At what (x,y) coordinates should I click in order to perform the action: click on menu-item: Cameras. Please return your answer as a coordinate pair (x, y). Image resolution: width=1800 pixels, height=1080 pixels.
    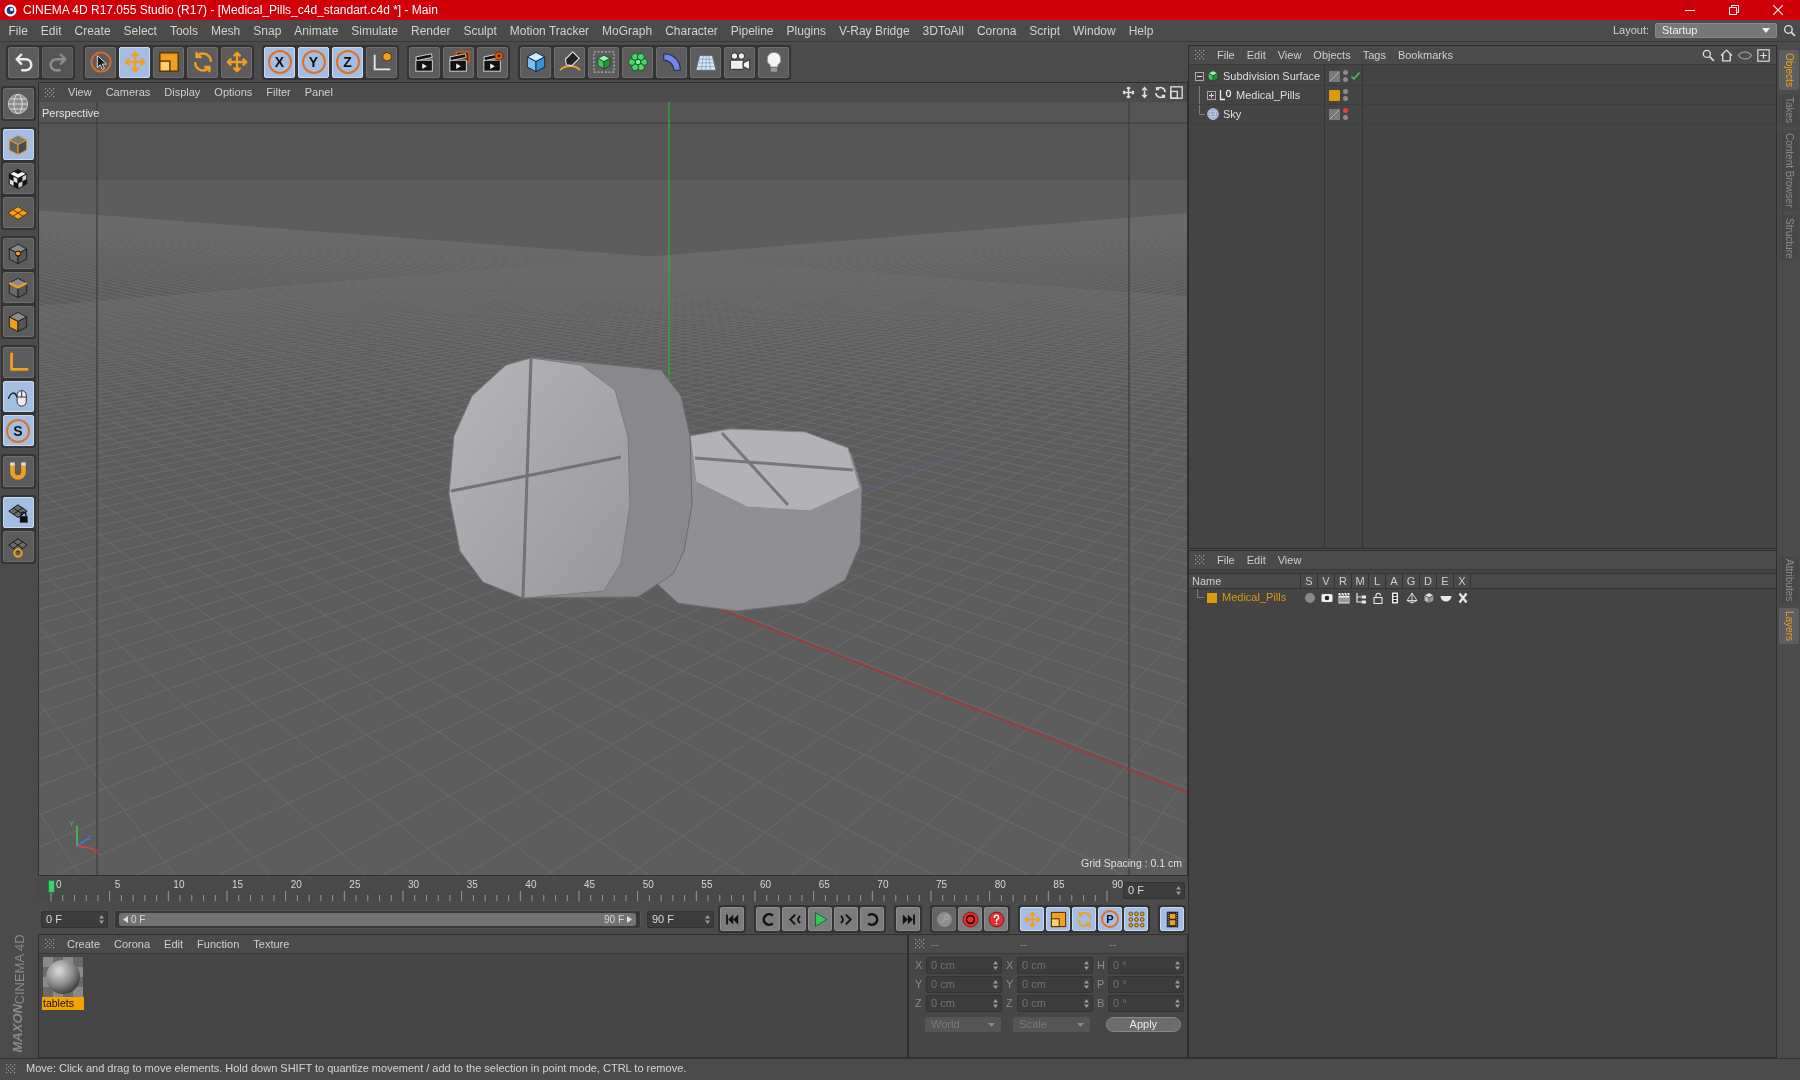
    Looking at the image, I should click on (128, 92).